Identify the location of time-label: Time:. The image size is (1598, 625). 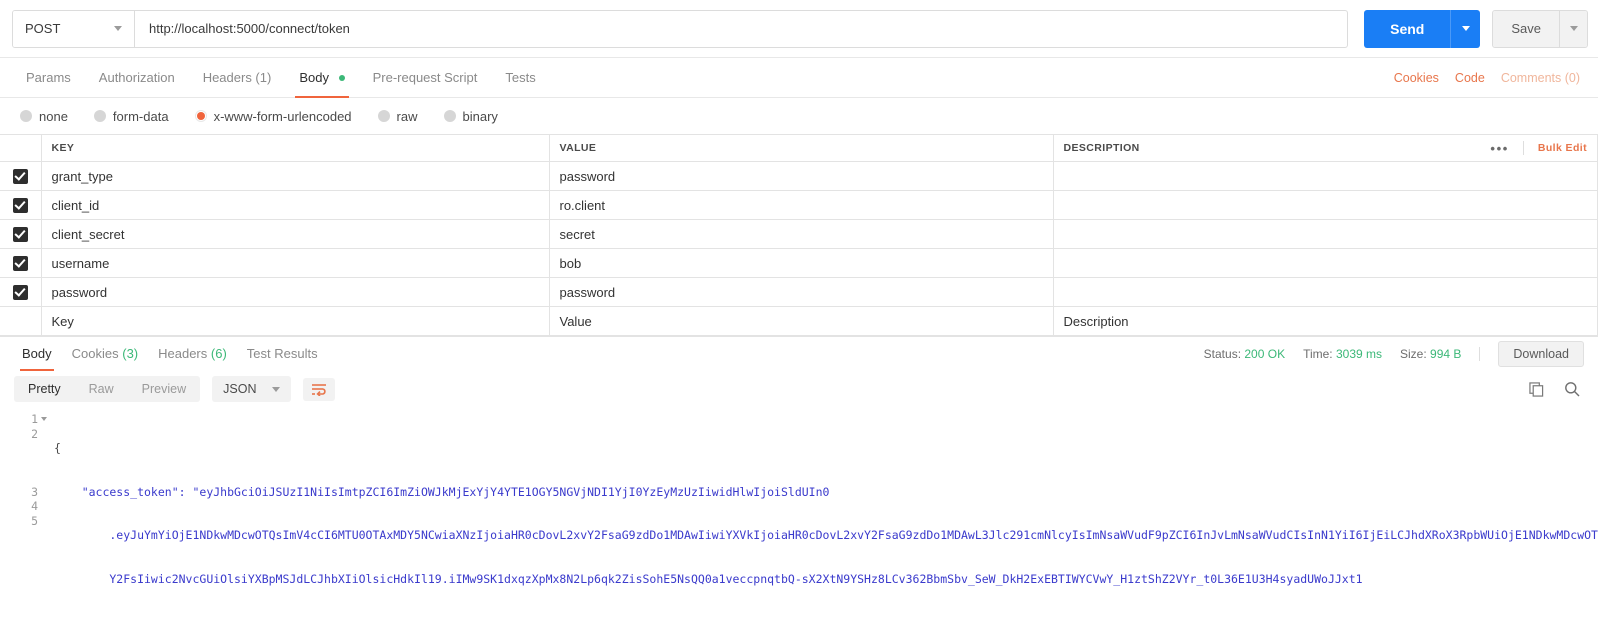
(1318, 353).